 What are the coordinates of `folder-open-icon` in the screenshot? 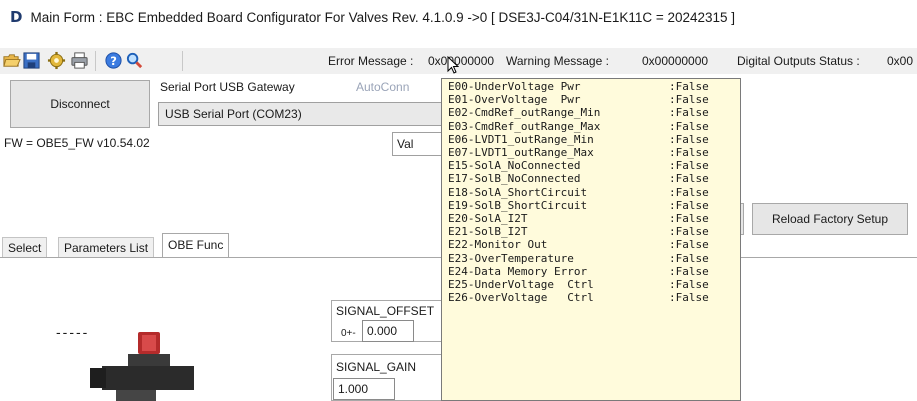 It's located at (11, 60).